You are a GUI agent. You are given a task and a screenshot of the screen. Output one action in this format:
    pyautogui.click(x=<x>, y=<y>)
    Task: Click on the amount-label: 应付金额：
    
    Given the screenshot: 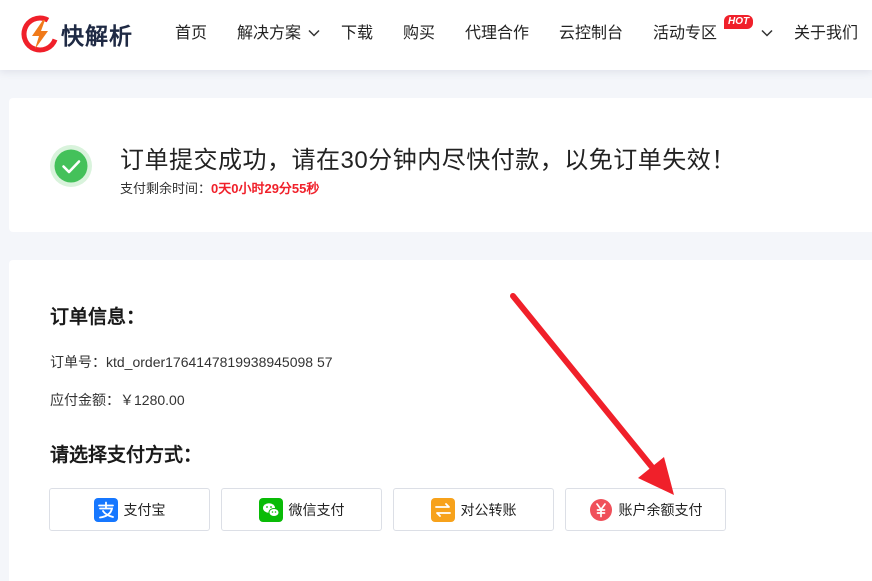 What is the action you would take?
    pyautogui.click(x=85, y=400)
    